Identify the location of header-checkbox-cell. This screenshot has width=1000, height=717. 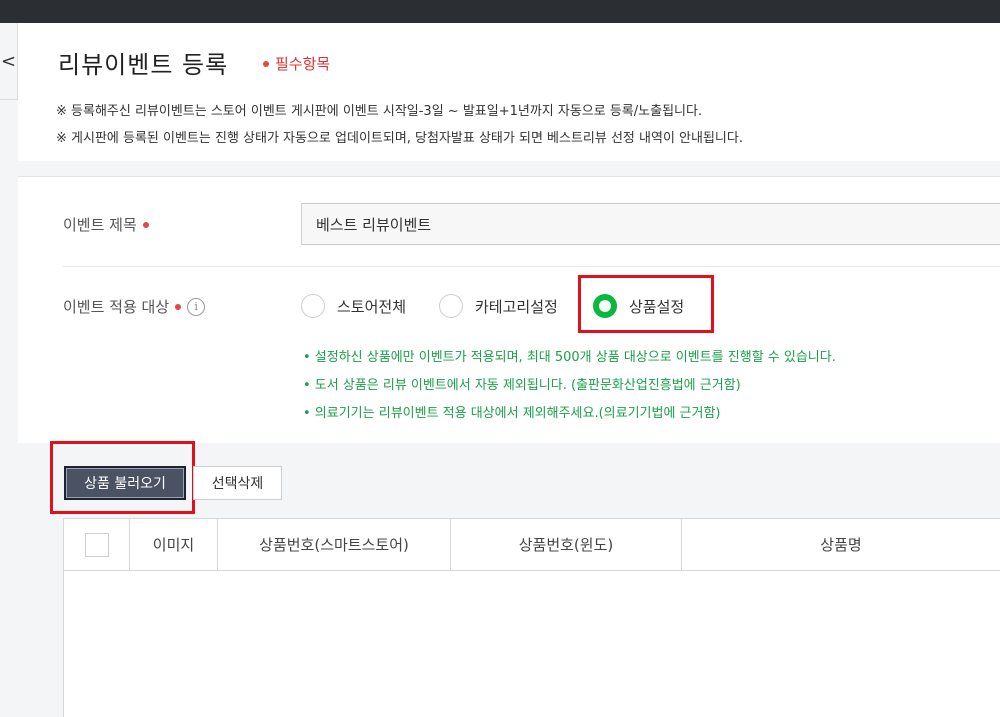
(97, 544).